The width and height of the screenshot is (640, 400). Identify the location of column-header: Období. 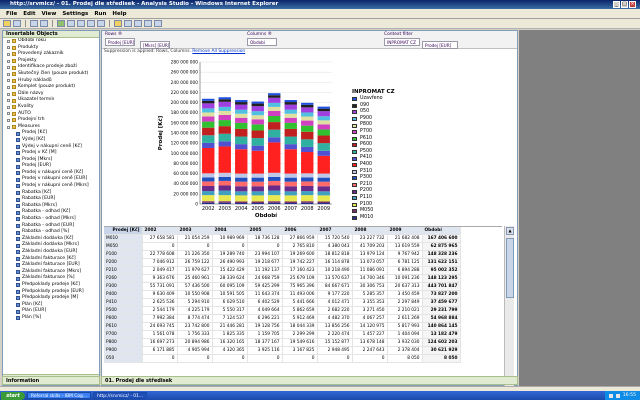
(441, 231).